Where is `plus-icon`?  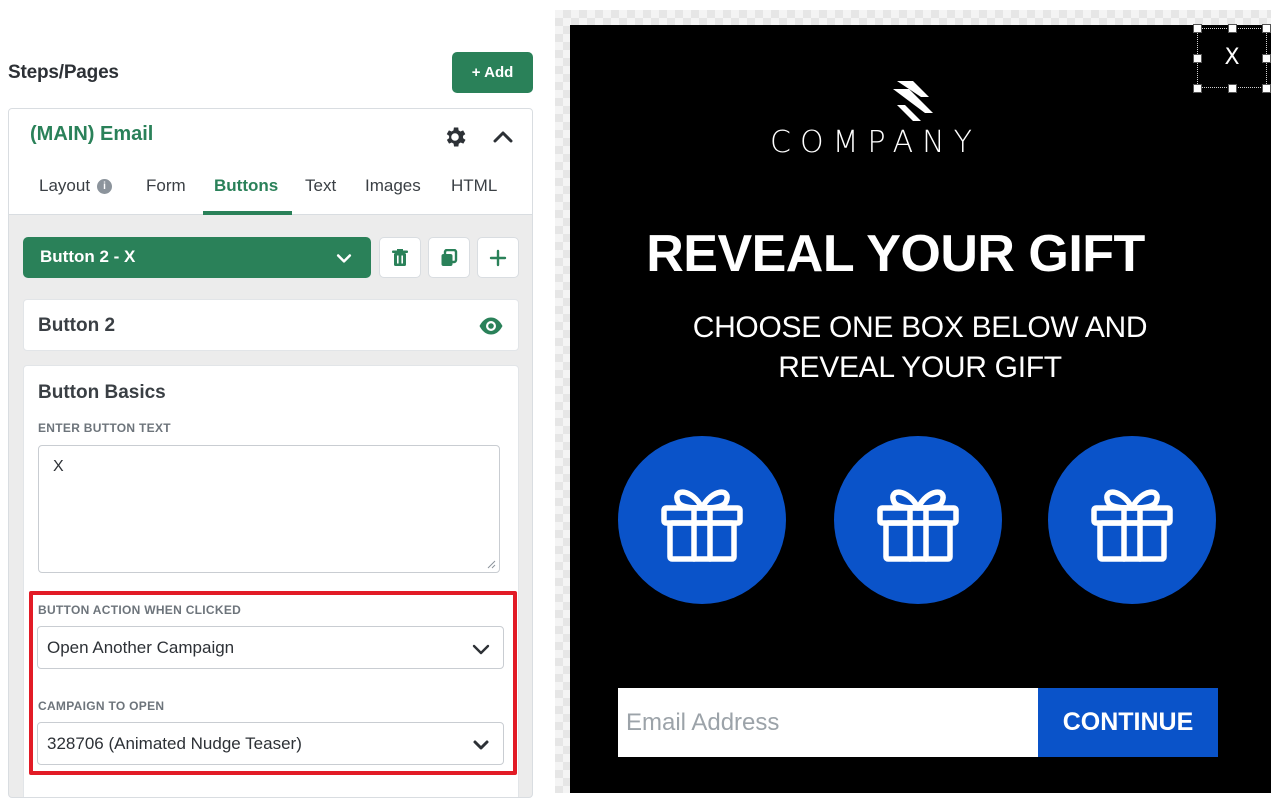
plus-icon is located at coordinates (498, 257).